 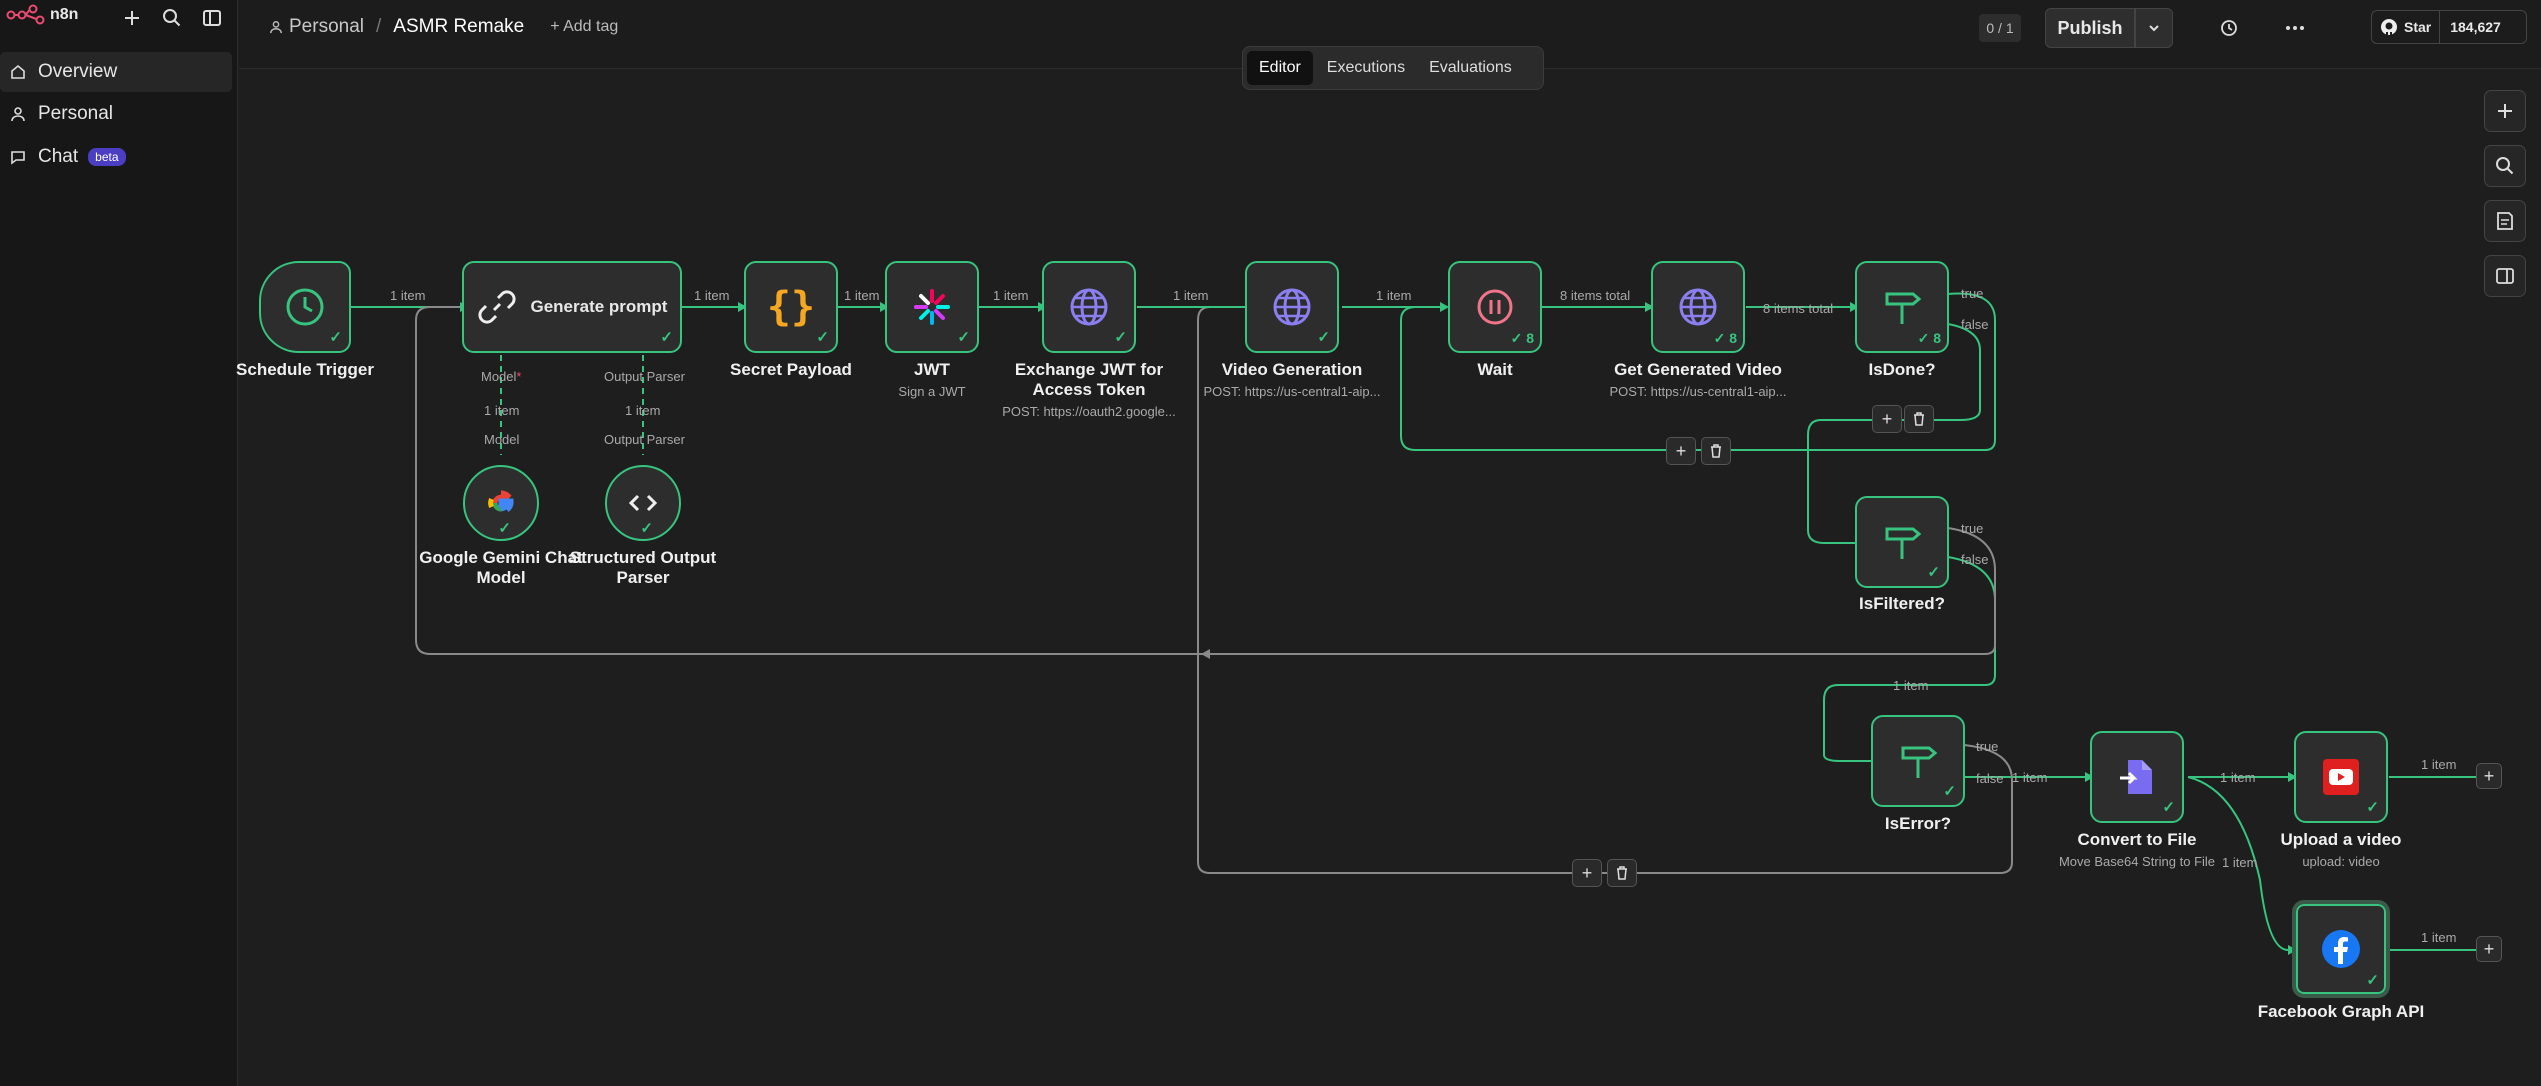 What do you see at coordinates (1280, 68) in the screenshot?
I see `tab-editor: Editor` at bounding box center [1280, 68].